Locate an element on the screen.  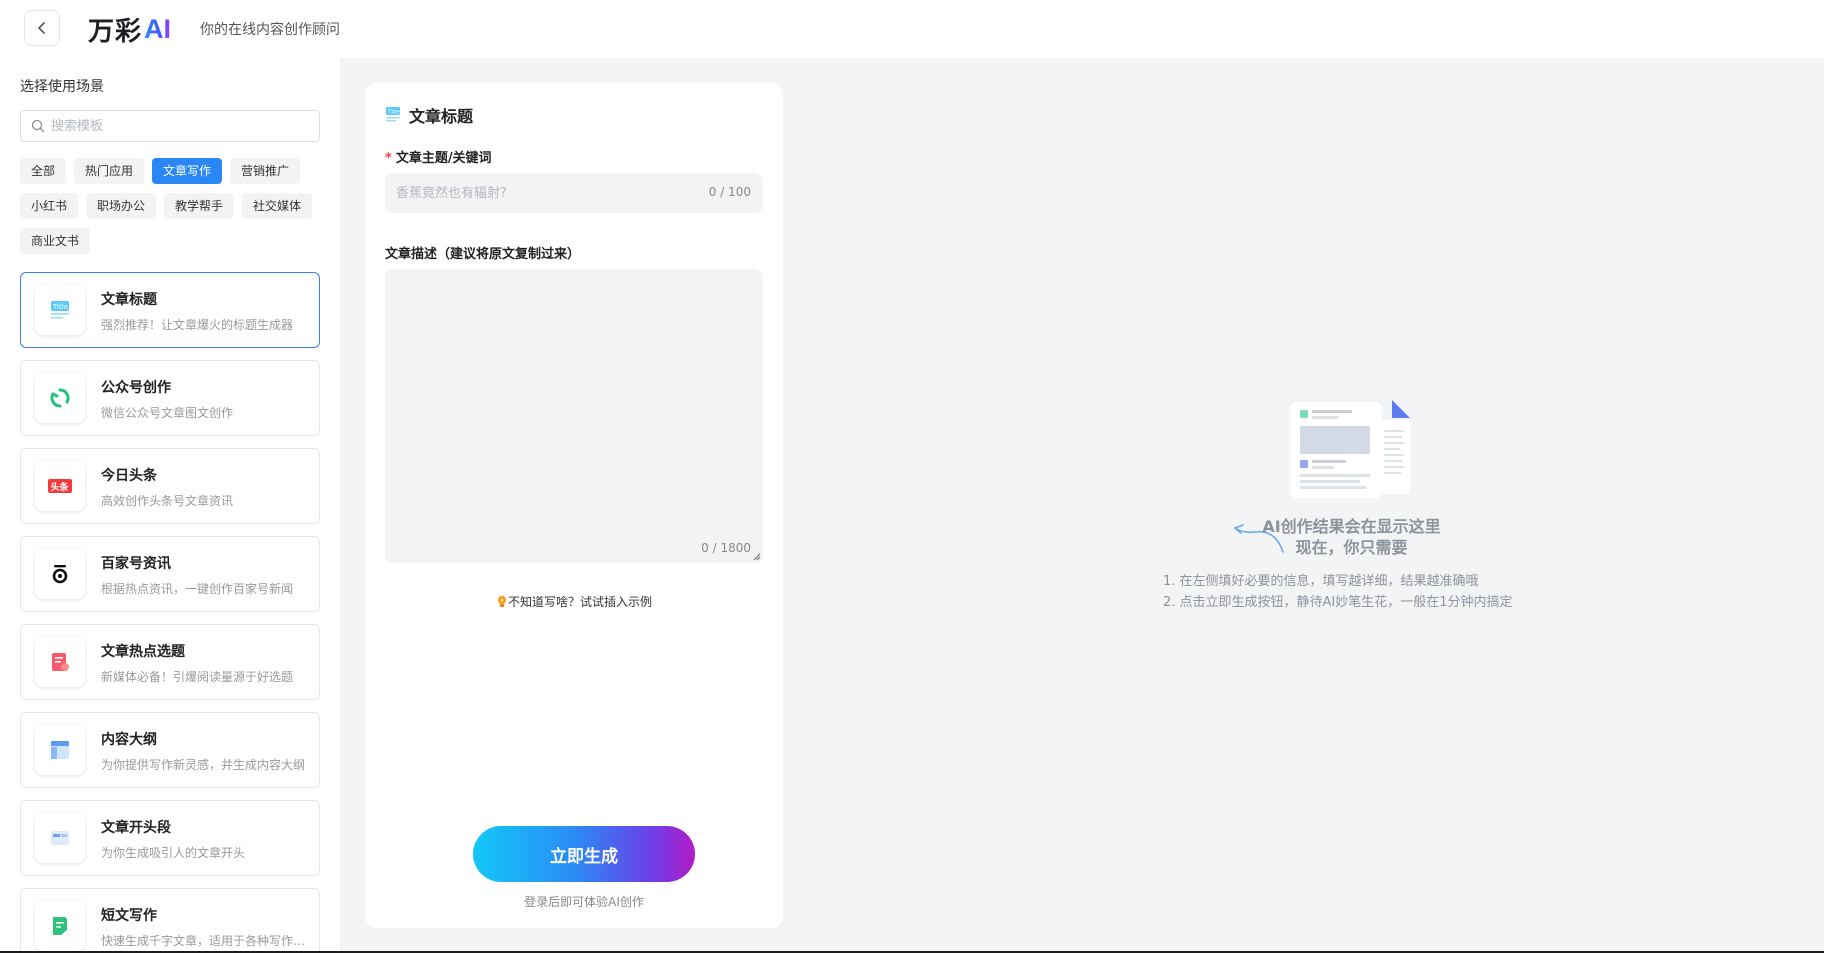
keyword-char-count: 0 / 100 is located at coordinates (729, 192).